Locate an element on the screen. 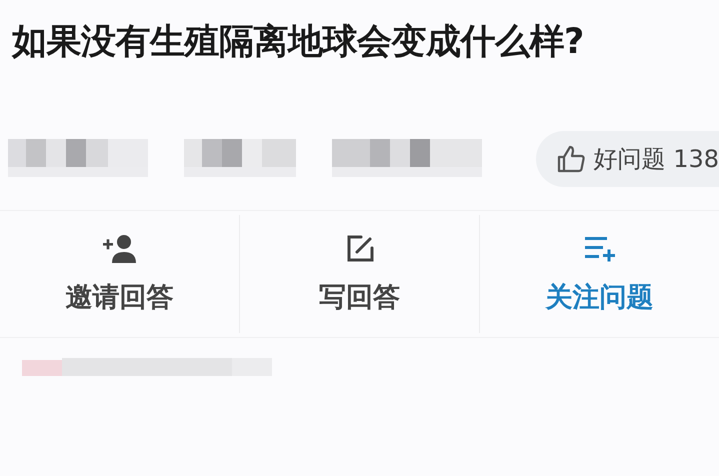 Image resolution: width=719 pixels, height=476 pixels. question-title: 如果没有生殖隔离地球会变成什么样? is located at coordinates (297, 42).